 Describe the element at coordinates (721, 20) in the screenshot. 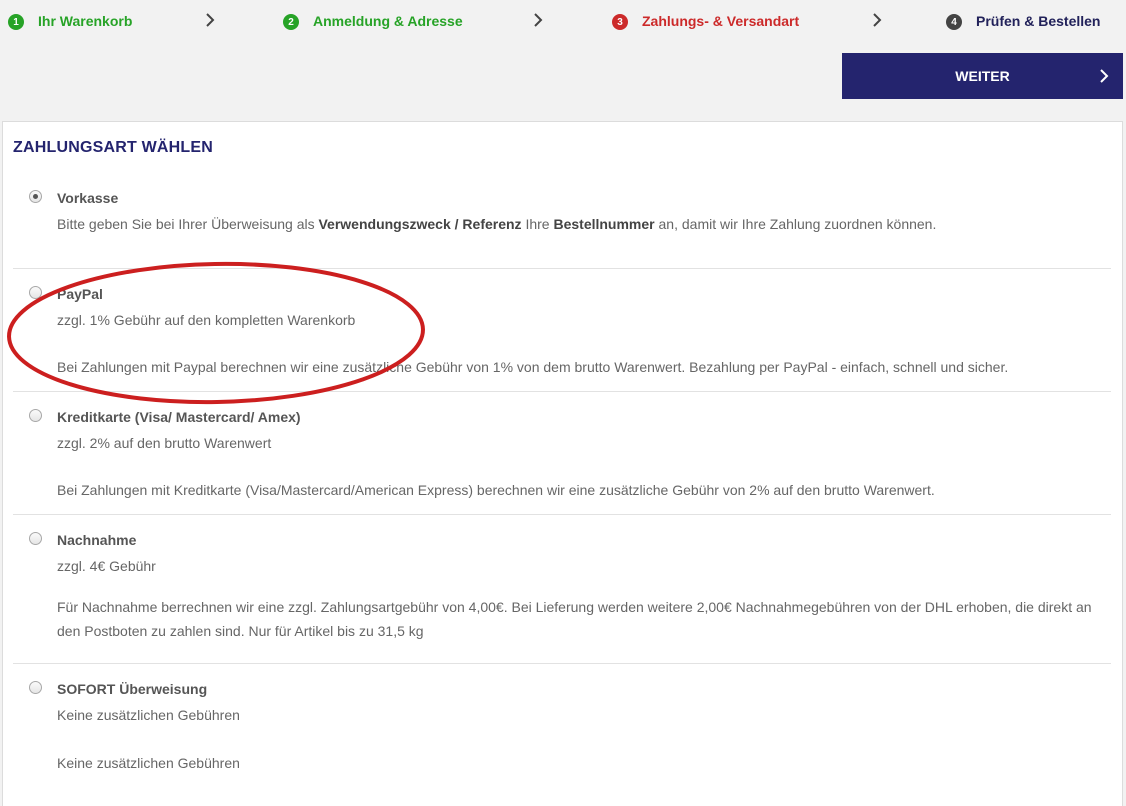

I see `step-label-payment-shipping: Zahlungs- & Versandart` at that location.